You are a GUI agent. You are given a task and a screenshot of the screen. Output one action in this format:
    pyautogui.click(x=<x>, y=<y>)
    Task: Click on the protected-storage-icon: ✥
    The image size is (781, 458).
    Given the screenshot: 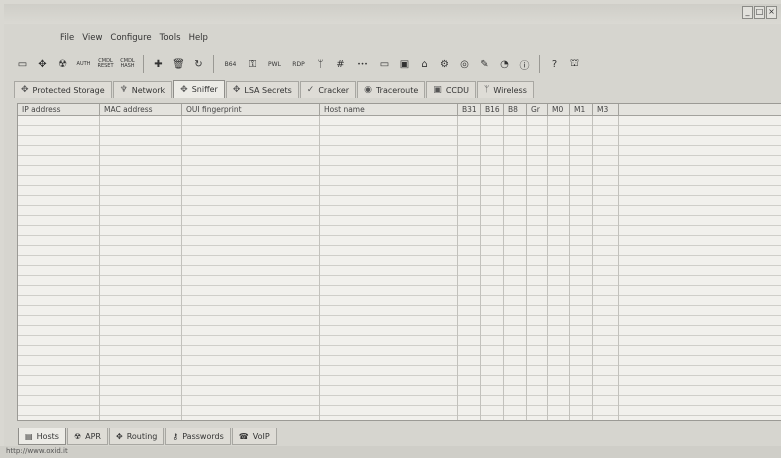 What is the action you would take?
    pyautogui.click(x=25, y=90)
    